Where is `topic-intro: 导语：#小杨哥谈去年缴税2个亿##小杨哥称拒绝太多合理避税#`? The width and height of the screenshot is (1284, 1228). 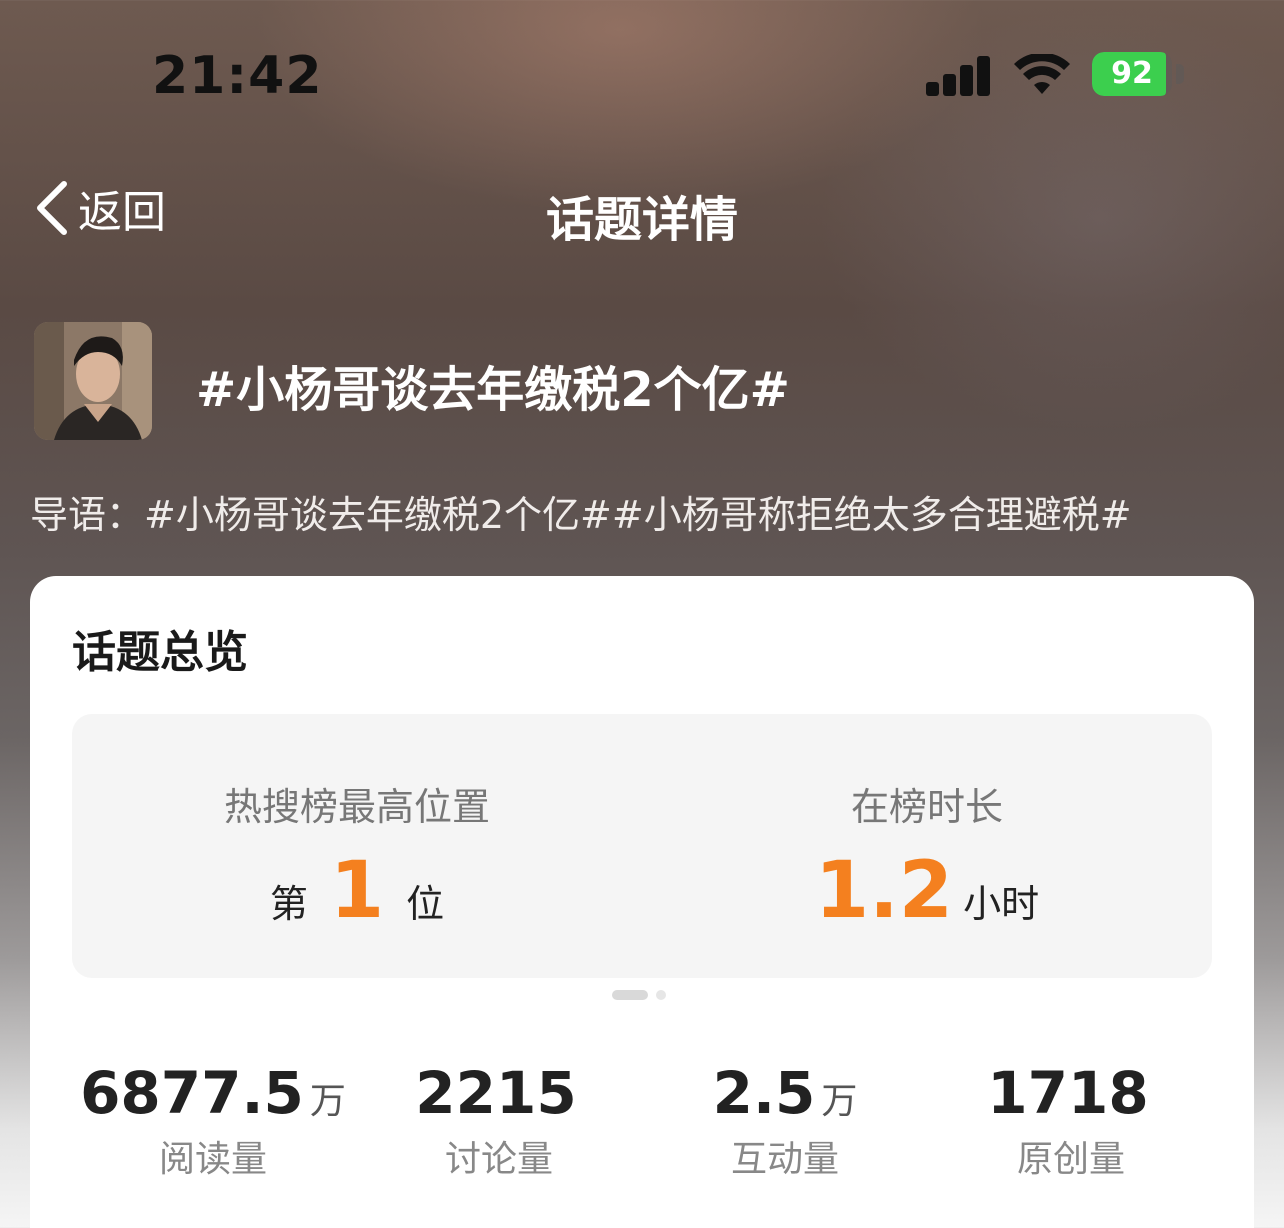 topic-intro: 导语：#小杨哥谈去年缴税2个亿##小杨哥称拒绝太多合理避税# is located at coordinates (581, 515).